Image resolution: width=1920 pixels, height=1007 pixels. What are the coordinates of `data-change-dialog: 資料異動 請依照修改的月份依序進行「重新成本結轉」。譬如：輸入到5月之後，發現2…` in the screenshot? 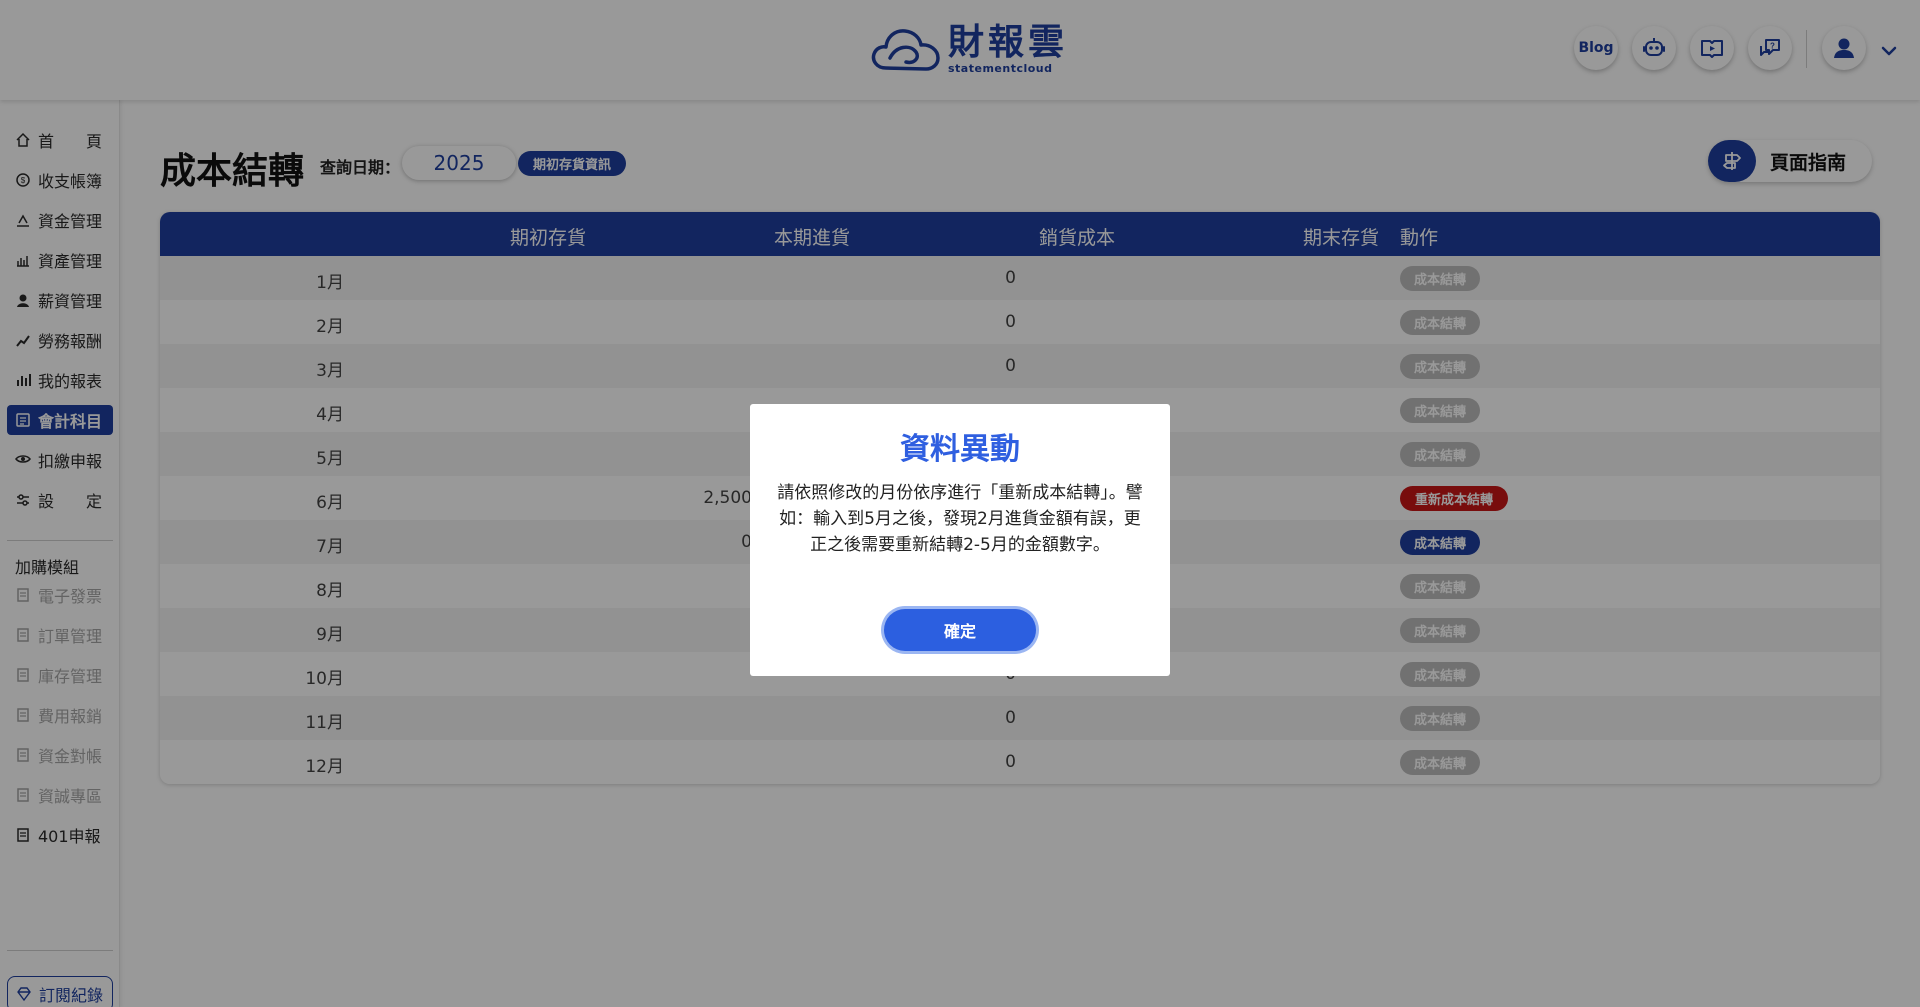 It's located at (960, 540).